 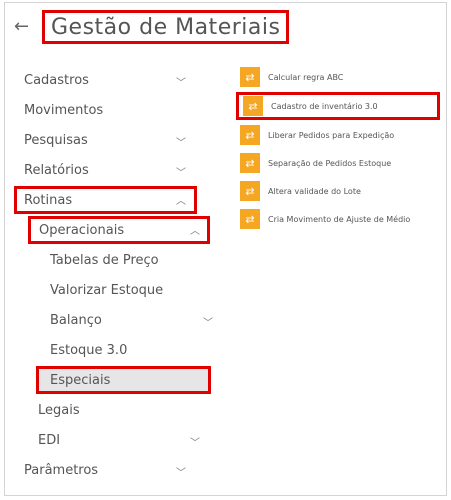 I want to click on menu-item-estoque-30: Estoque 3.0, so click(x=88, y=350).